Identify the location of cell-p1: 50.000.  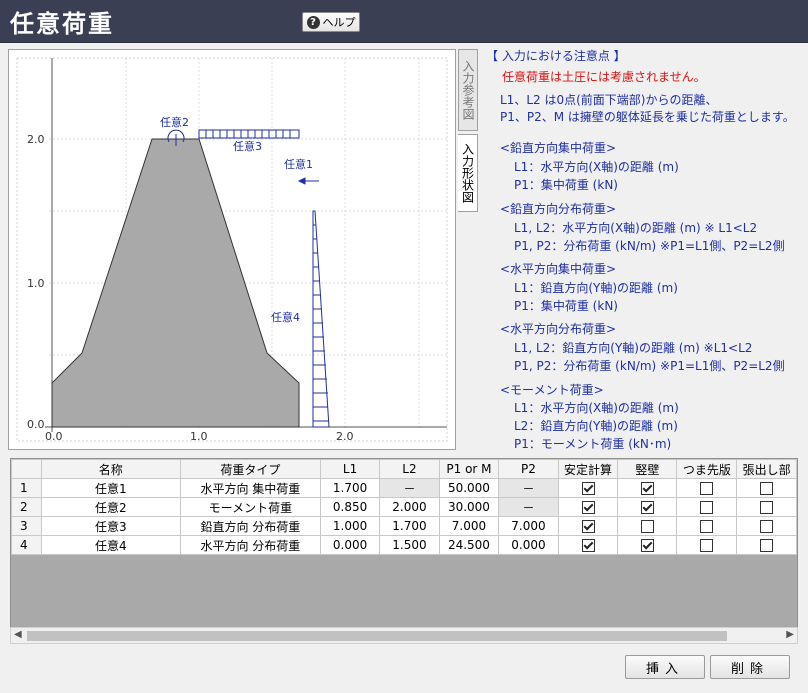
(469, 488).